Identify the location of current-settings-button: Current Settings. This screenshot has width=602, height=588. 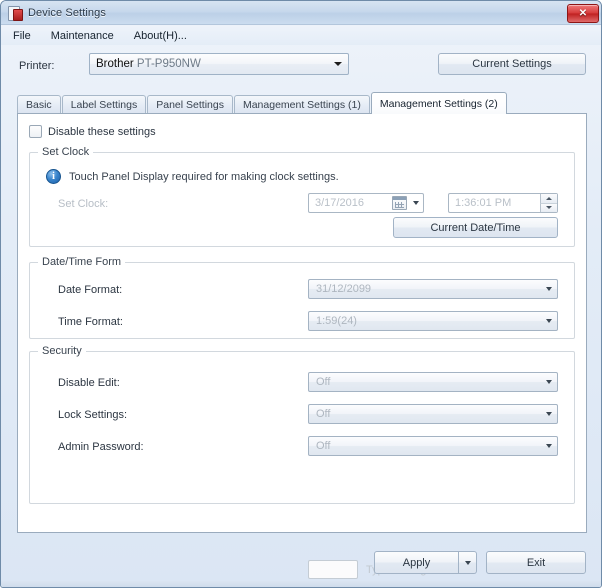
(512, 64).